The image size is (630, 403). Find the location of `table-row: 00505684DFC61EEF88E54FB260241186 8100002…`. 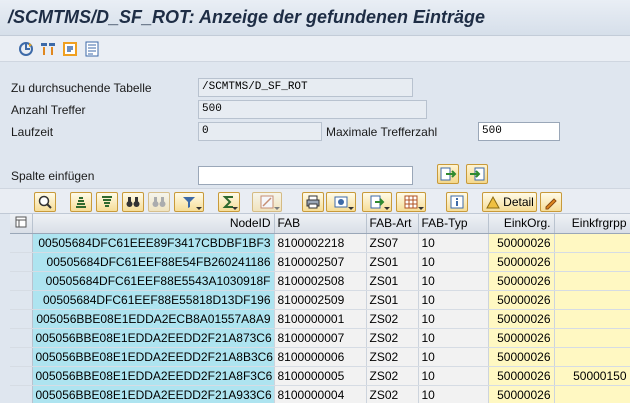

table-row: 00505684DFC61EEF88E54FB260241186 8100002… is located at coordinates (320, 262).